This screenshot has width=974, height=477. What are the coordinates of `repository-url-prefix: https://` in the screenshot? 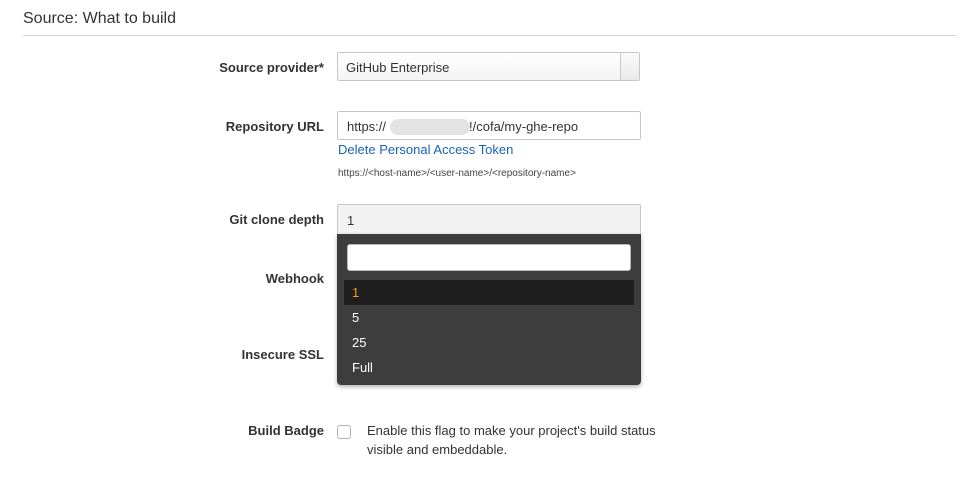 It's located at (367, 126).